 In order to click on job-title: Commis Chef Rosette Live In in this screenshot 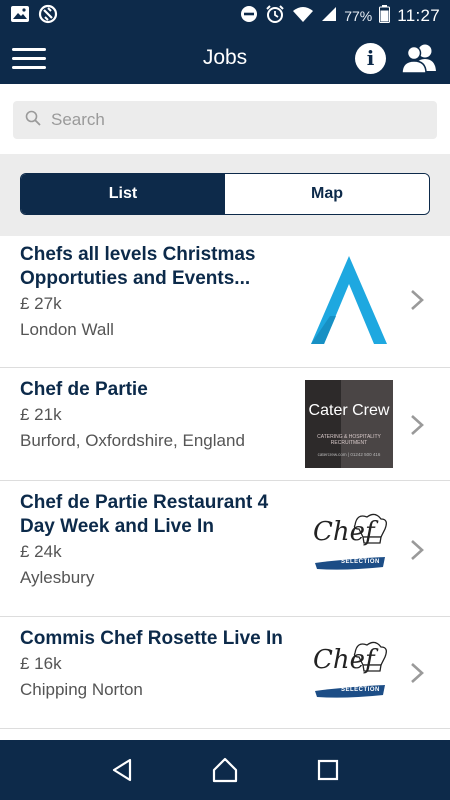, I will do `click(151, 638)`.